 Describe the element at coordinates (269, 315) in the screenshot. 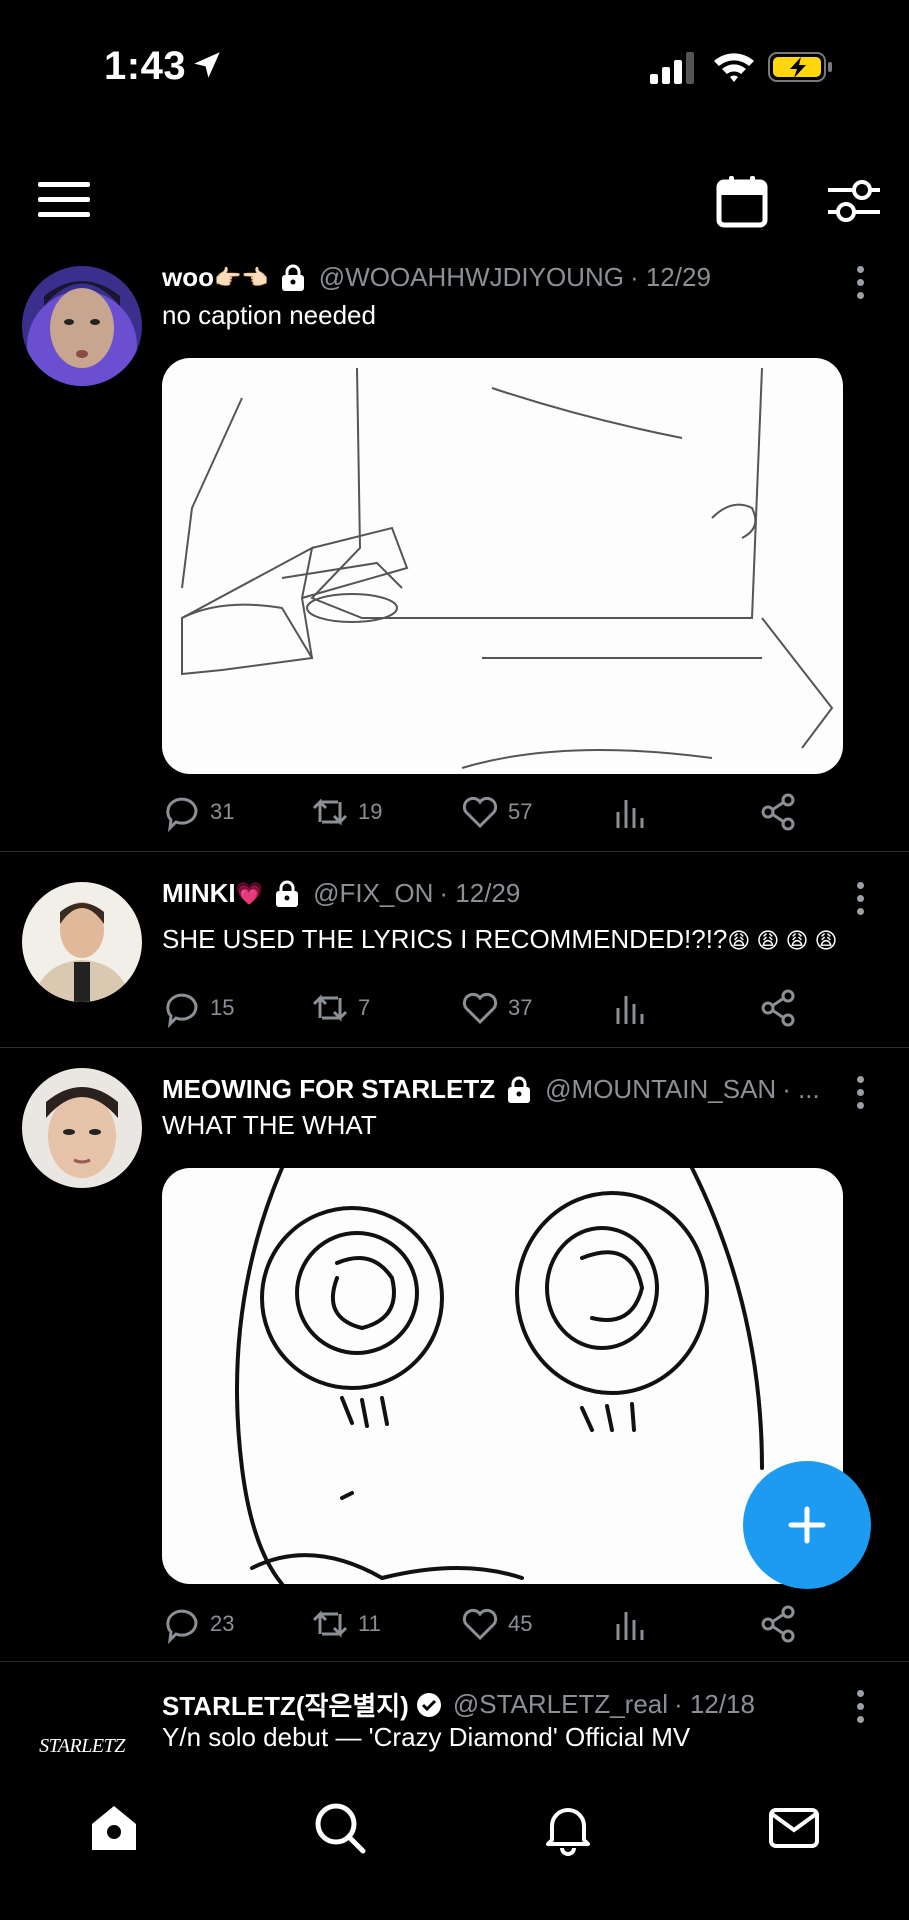

I see `tweet-text: no caption needed` at that location.